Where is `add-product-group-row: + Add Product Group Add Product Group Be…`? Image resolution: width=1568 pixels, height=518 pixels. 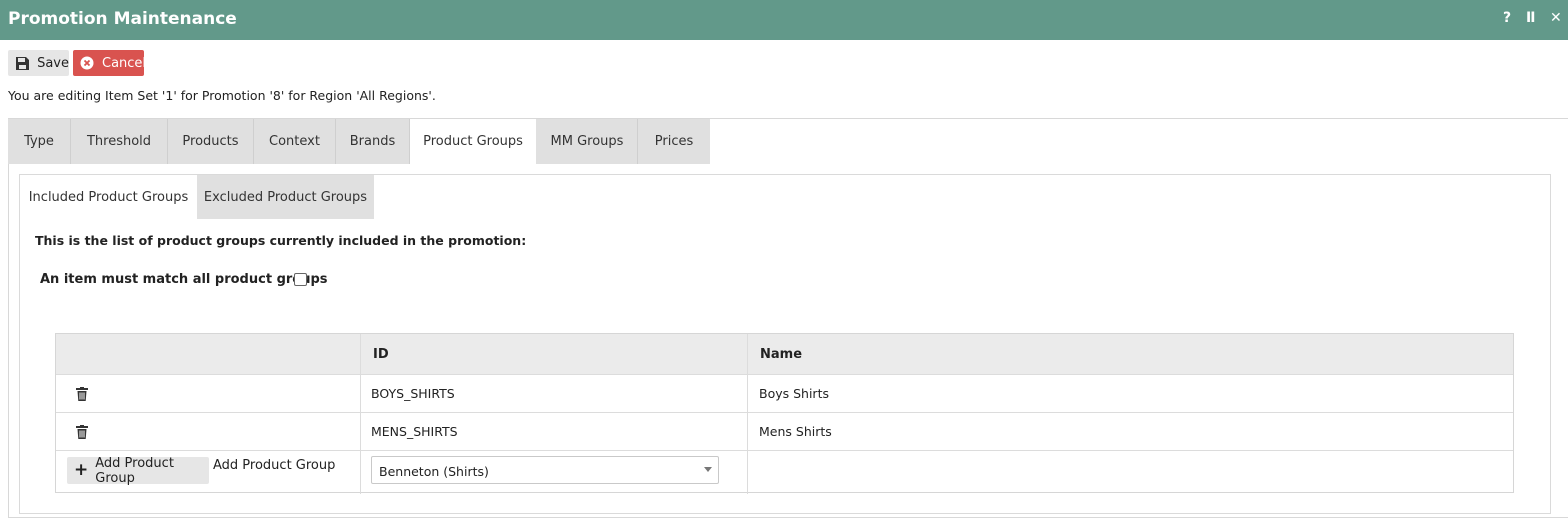
add-product-group-row: + Add Product Group Add Product Group Be… is located at coordinates (784, 471).